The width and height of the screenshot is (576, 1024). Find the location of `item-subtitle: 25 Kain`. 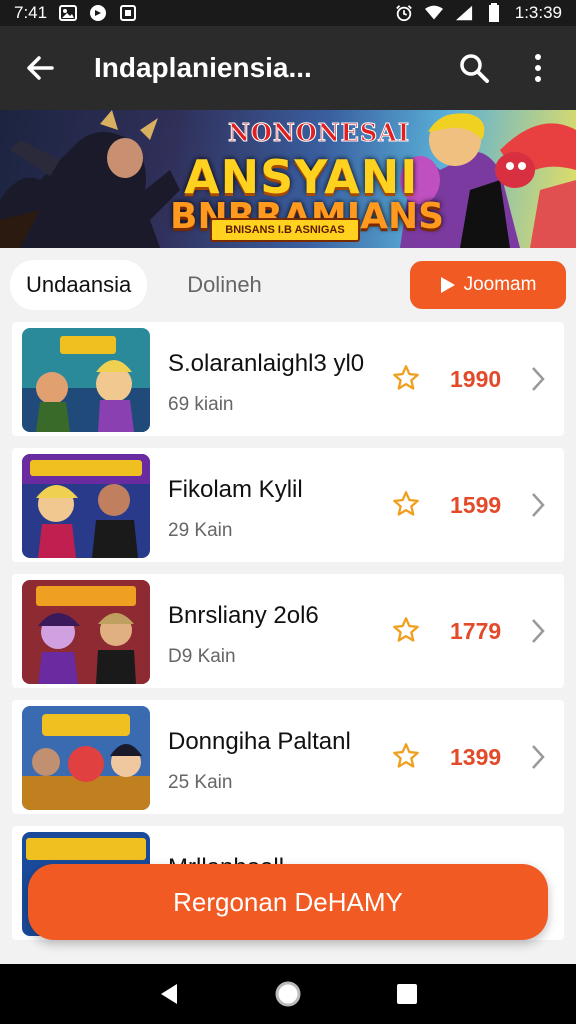

item-subtitle: 25 Kain is located at coordinates (200, 782).